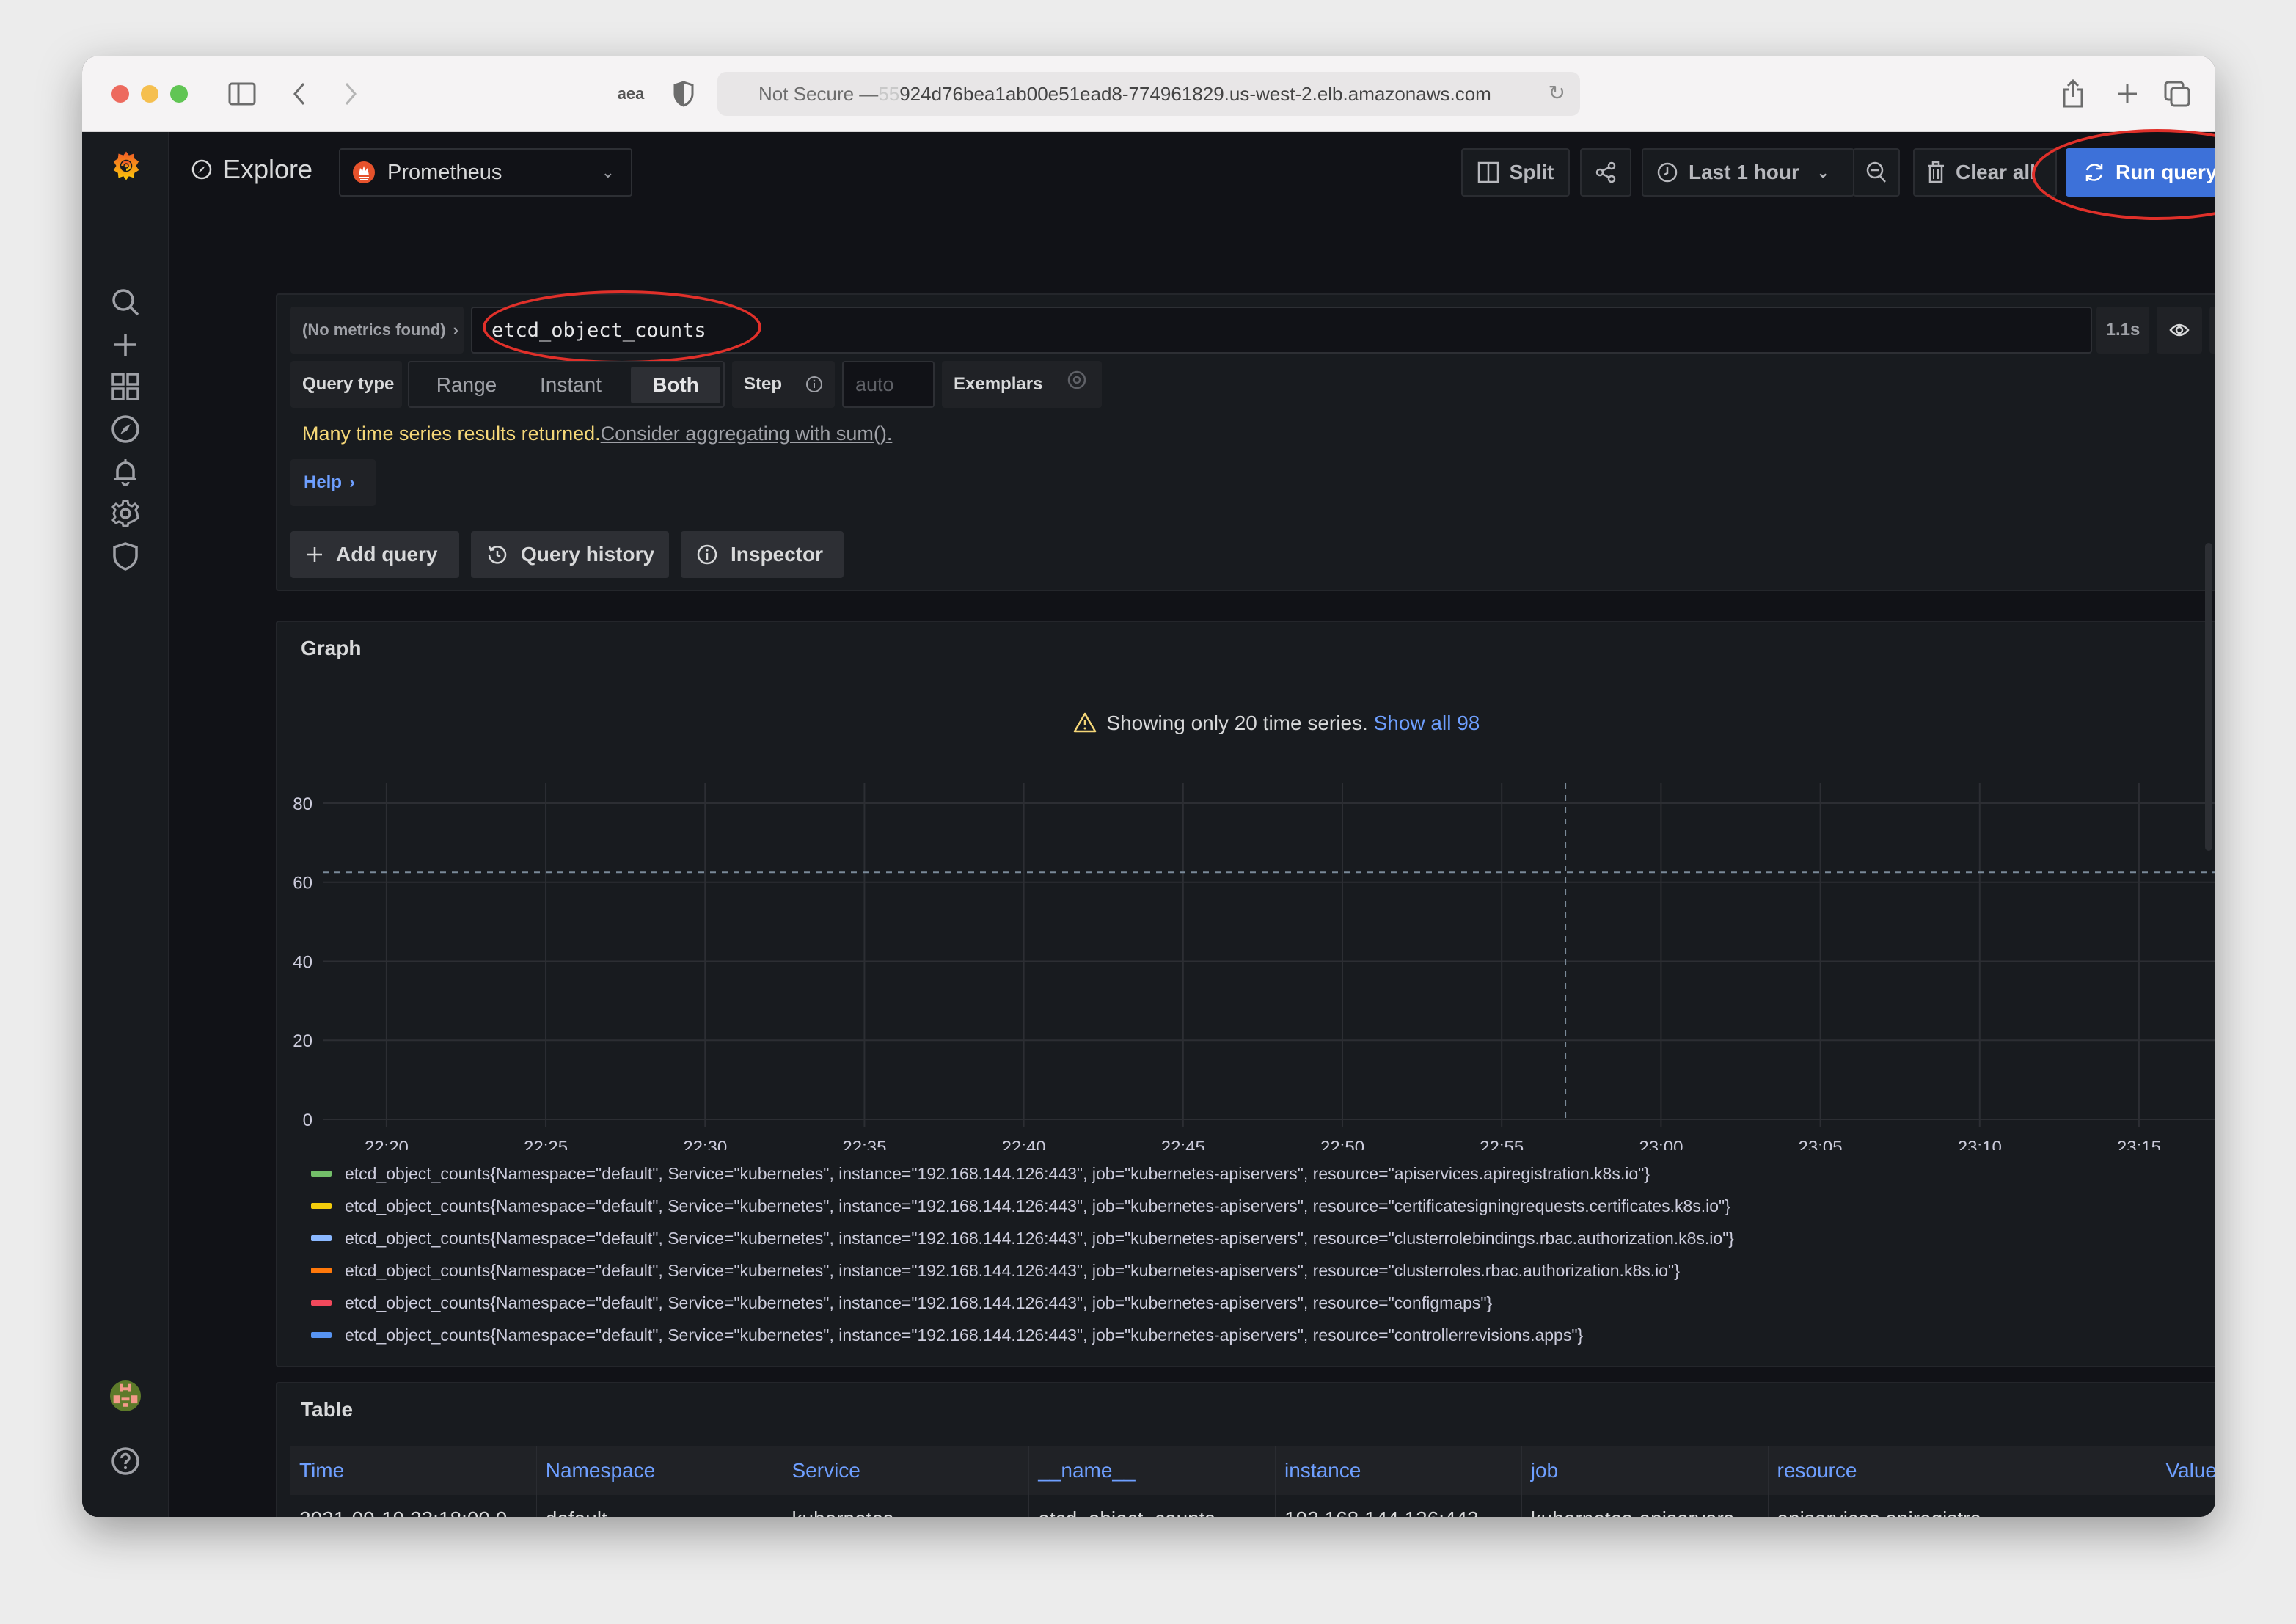 This screenshot has height=1624, width=2296. What do you see at coordinates (683, 94) in the screenshot?
I see `privacy-shield-icon` at bounding box center [683, 94].